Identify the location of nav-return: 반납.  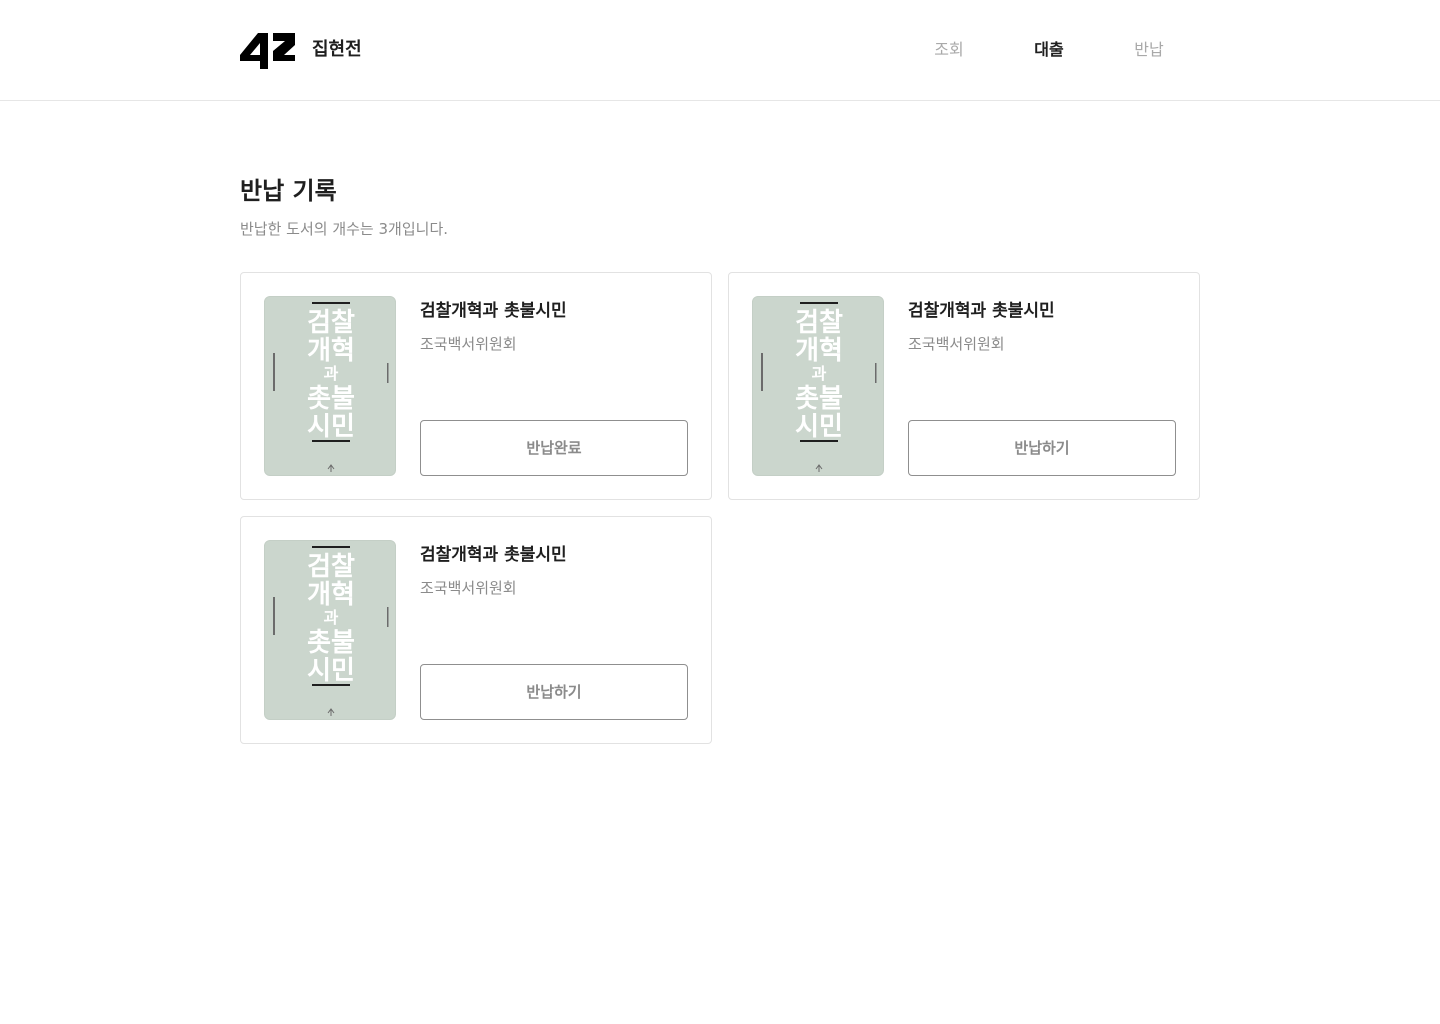
(1149, 50).